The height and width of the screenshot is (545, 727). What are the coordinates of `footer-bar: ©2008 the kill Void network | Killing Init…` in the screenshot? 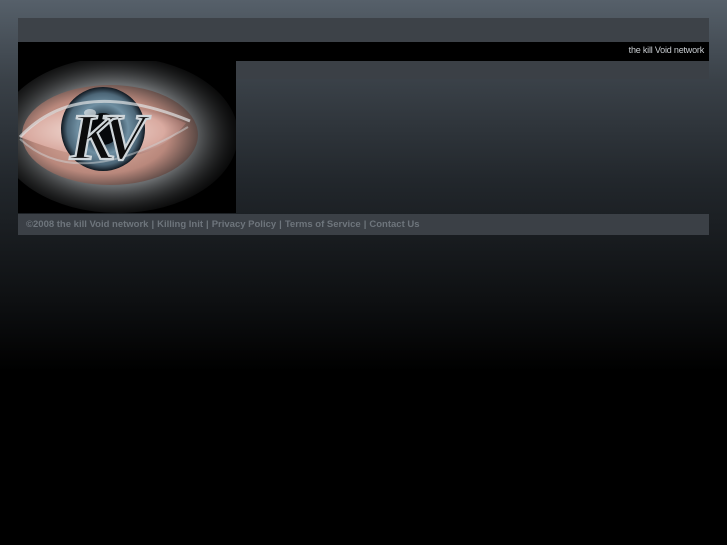 It's located at (363, 224).